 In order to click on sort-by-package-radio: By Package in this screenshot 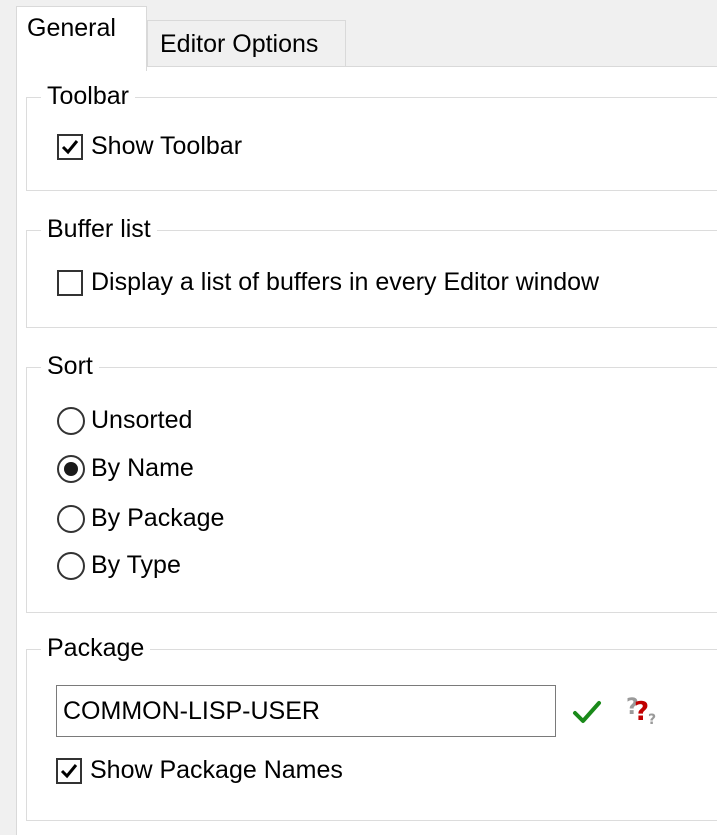, I will do `click(140, 518)`.